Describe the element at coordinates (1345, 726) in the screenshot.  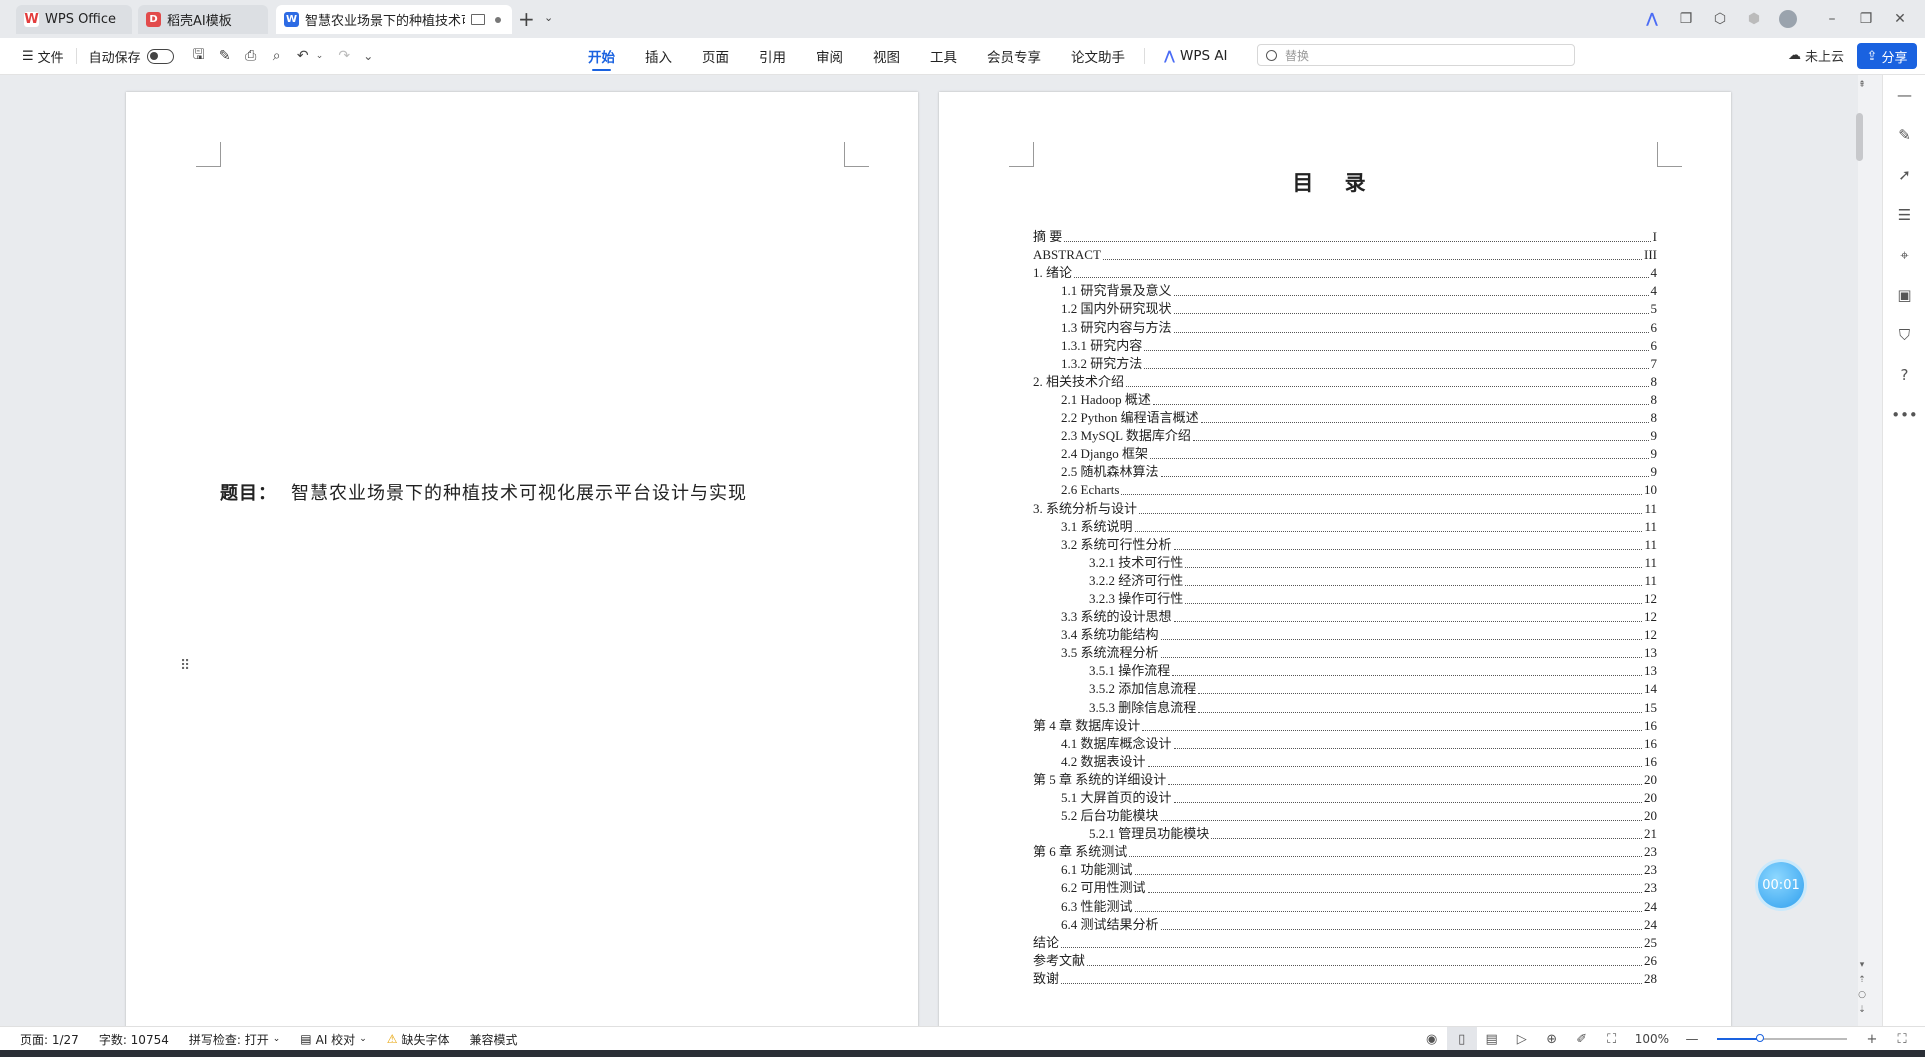
I see `toc-entry: 第 4 章 数据库设计 16` at that location.